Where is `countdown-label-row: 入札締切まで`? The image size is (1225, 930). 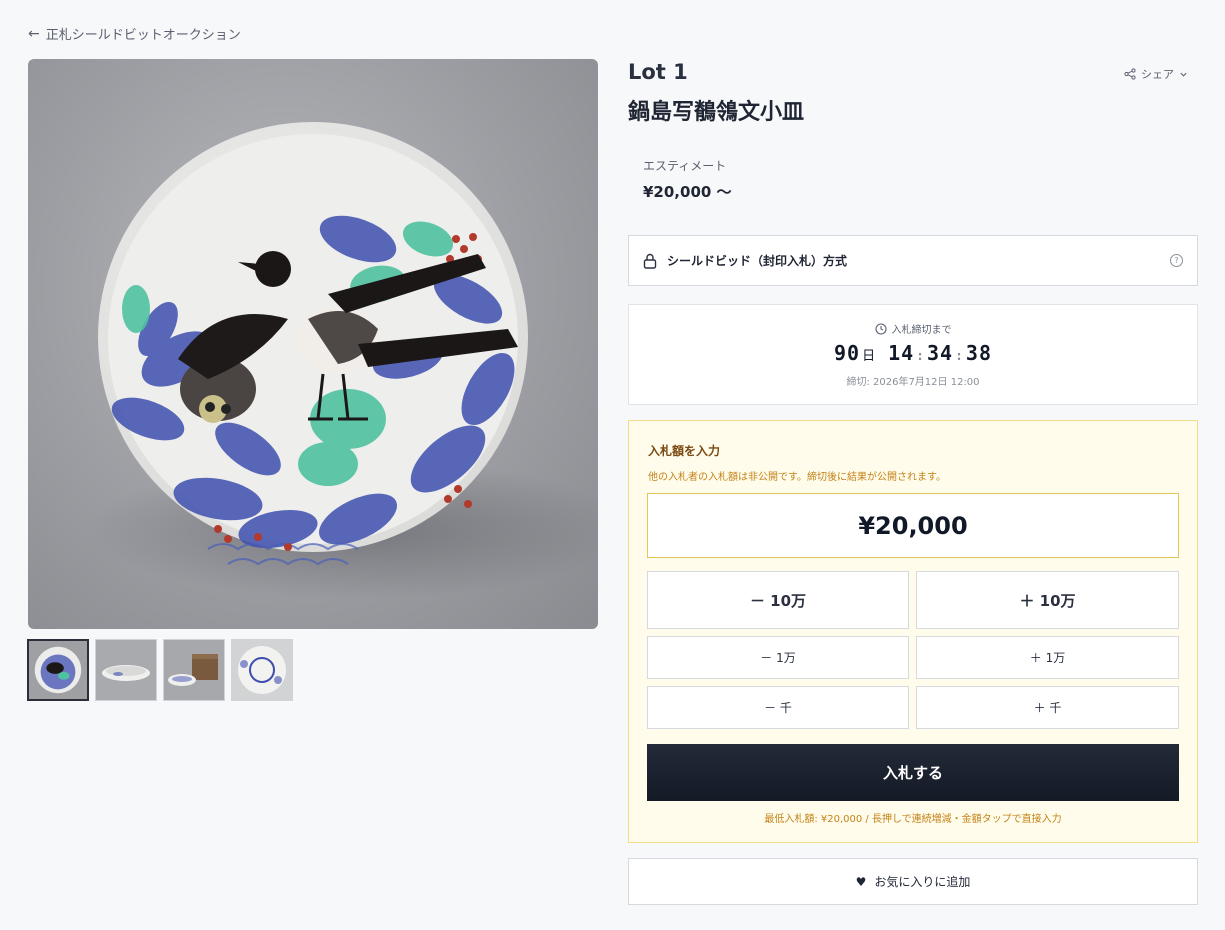
countdown-label-row: 入札締切まで is located at coordinates (913, 328).